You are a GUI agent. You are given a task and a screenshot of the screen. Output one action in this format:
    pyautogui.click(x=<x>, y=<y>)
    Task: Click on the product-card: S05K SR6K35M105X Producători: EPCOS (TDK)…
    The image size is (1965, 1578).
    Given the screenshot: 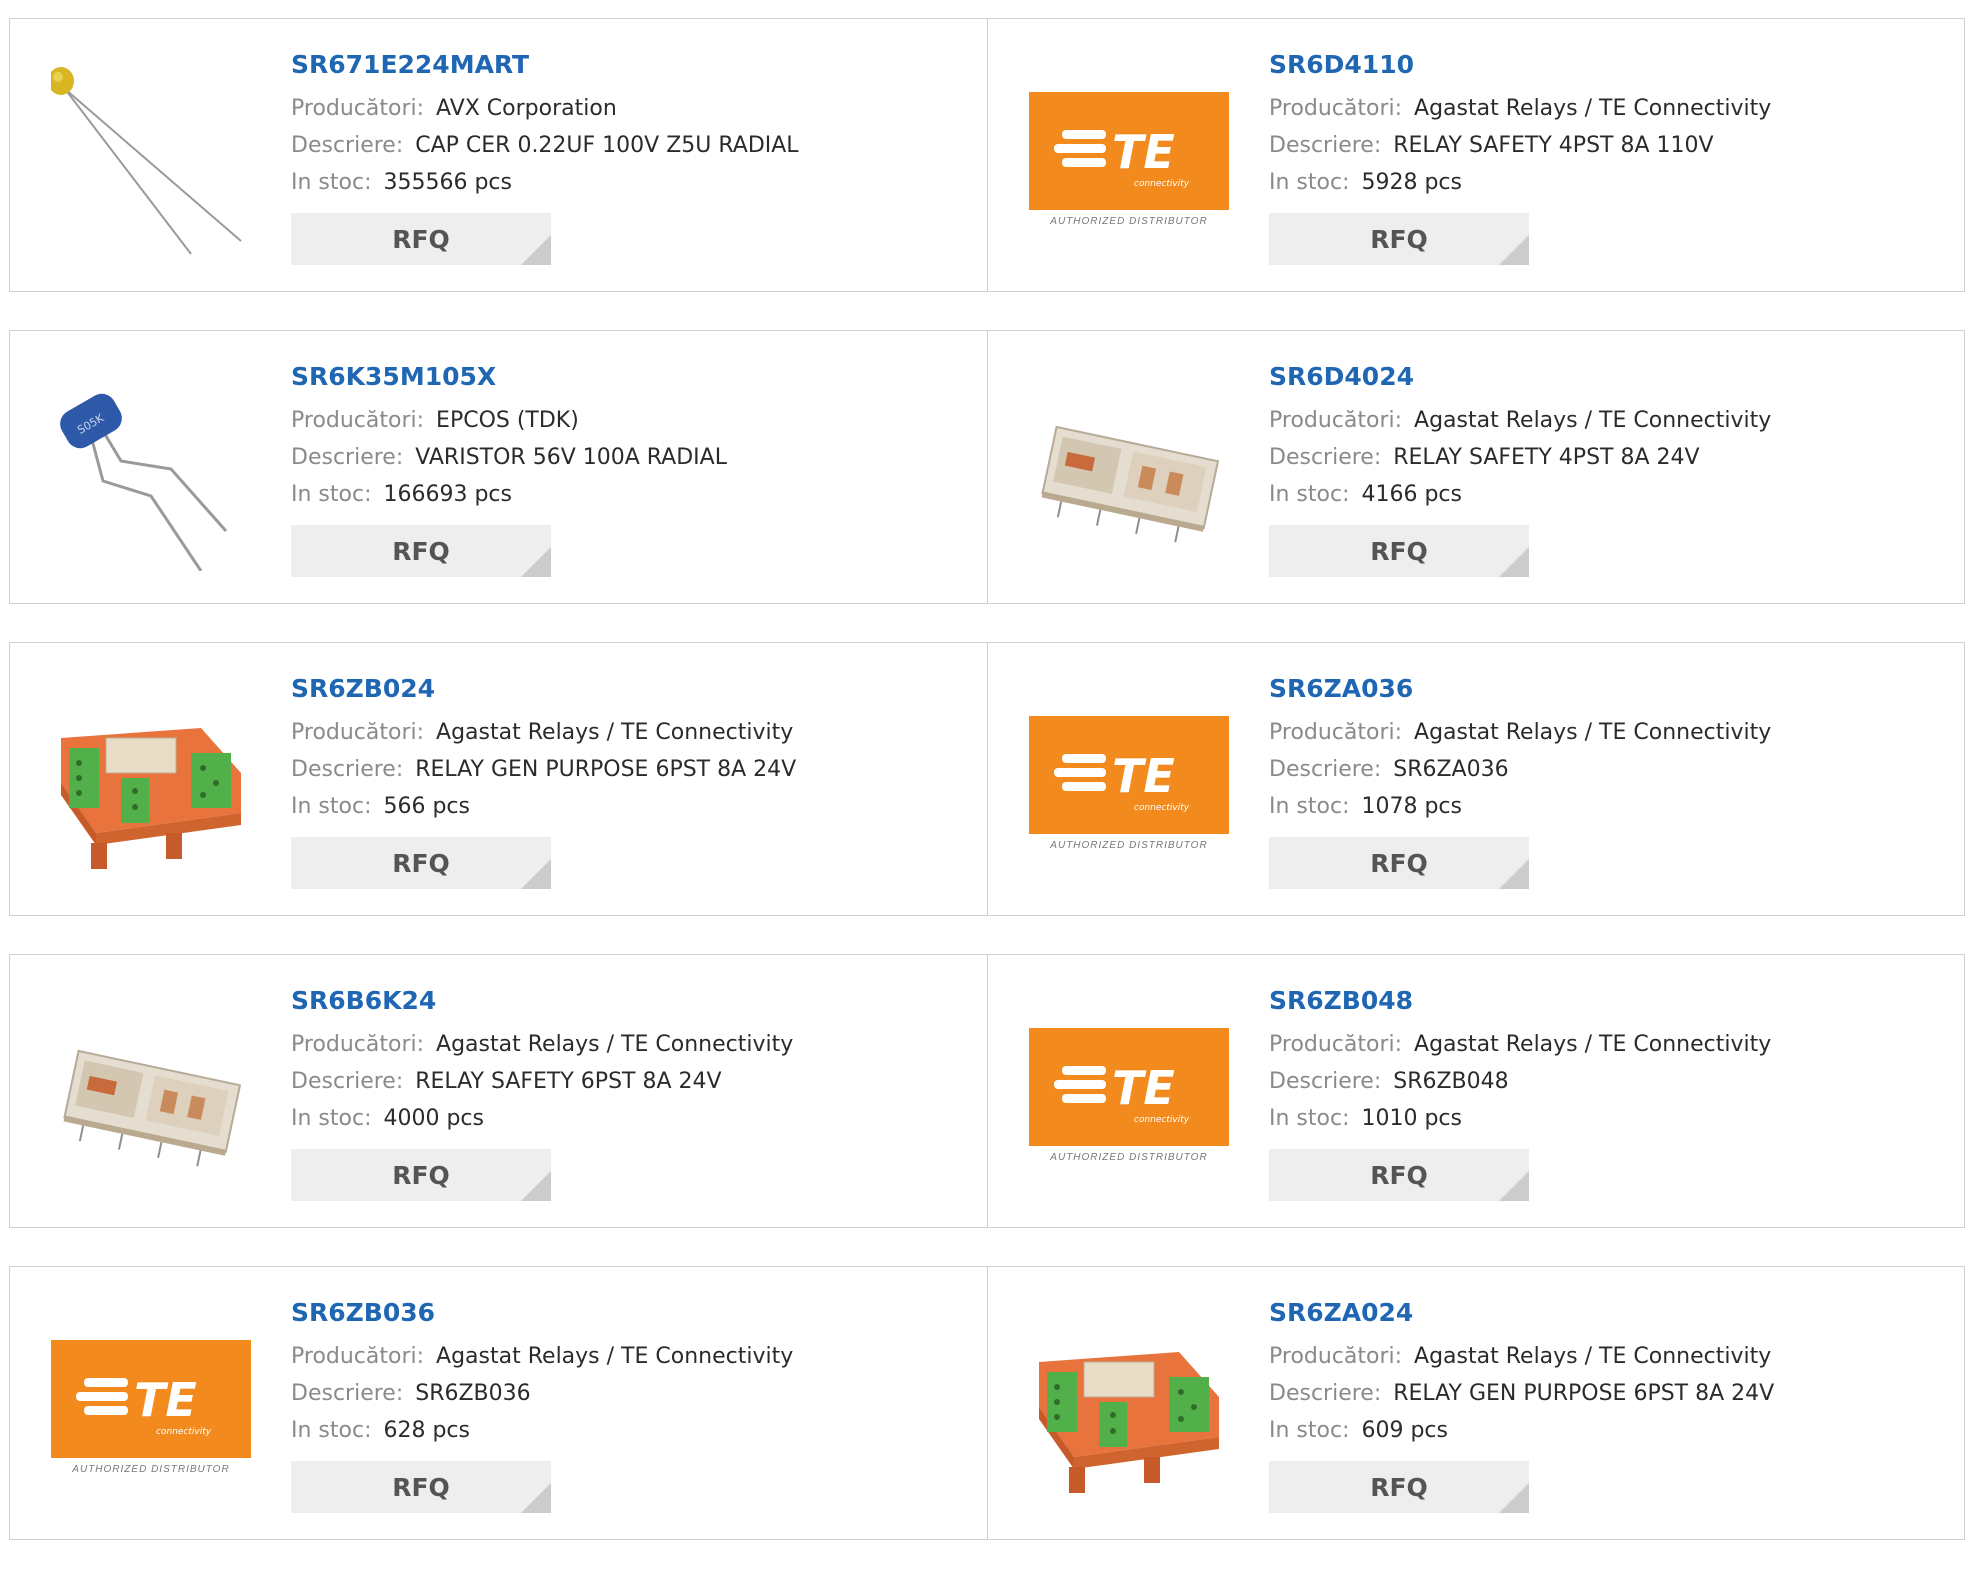 What is the action you would take?
    pyautogui.click(x=498, y=467)
    